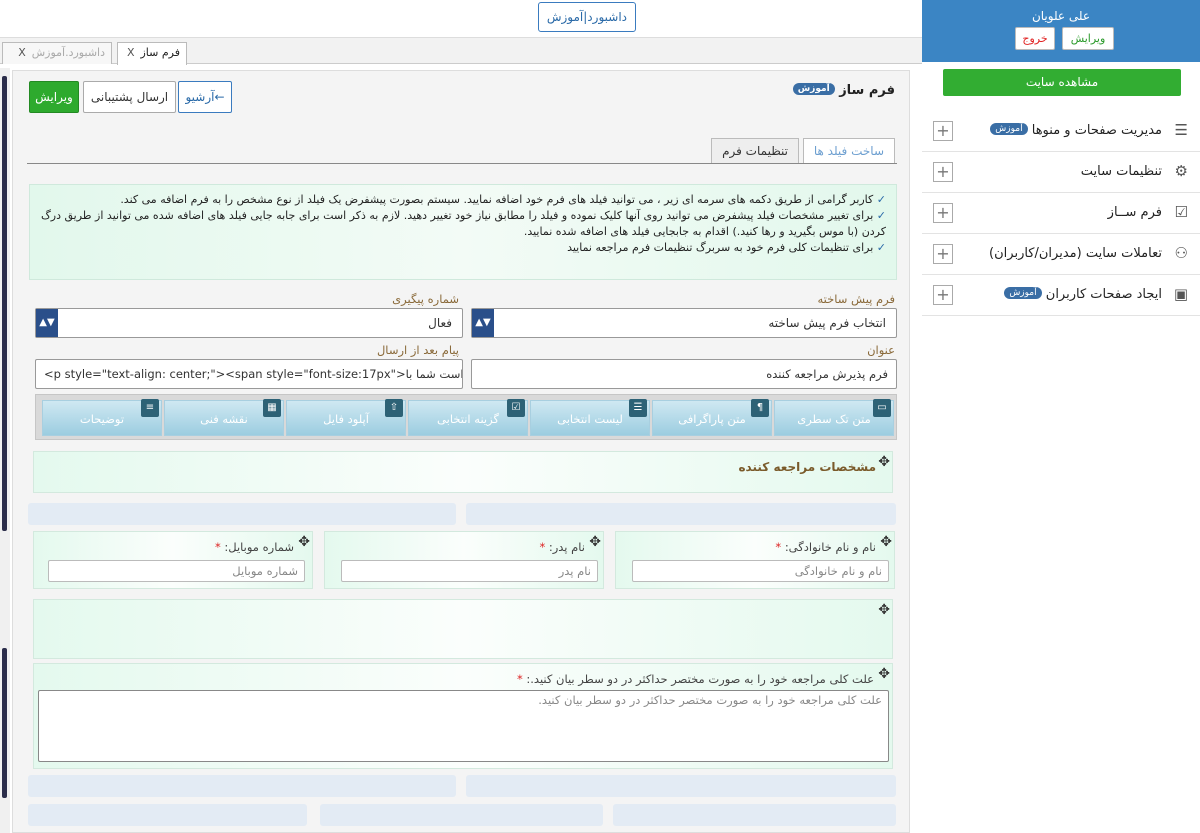 Image resolution: width=1200 pixels, height=833 pixels. Describe the element at coordinates (760, 408) in the screenshot. I see `paragraph-icon: ¶` at that location.